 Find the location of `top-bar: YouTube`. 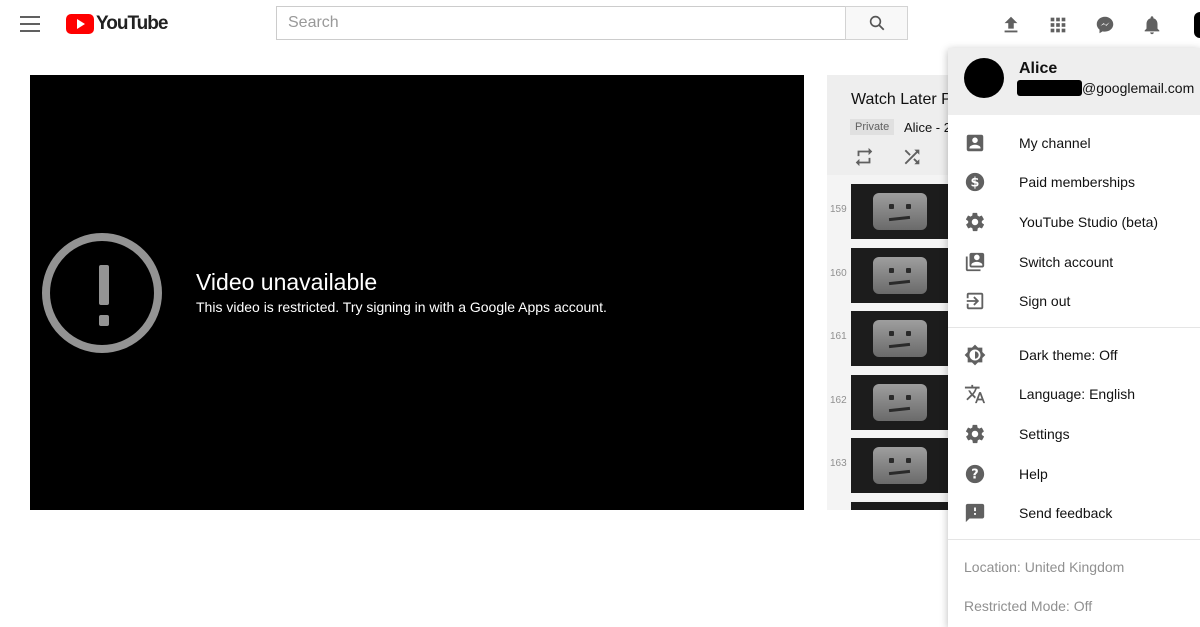

top-bar: YouTube is located at coordinates (600, 25).